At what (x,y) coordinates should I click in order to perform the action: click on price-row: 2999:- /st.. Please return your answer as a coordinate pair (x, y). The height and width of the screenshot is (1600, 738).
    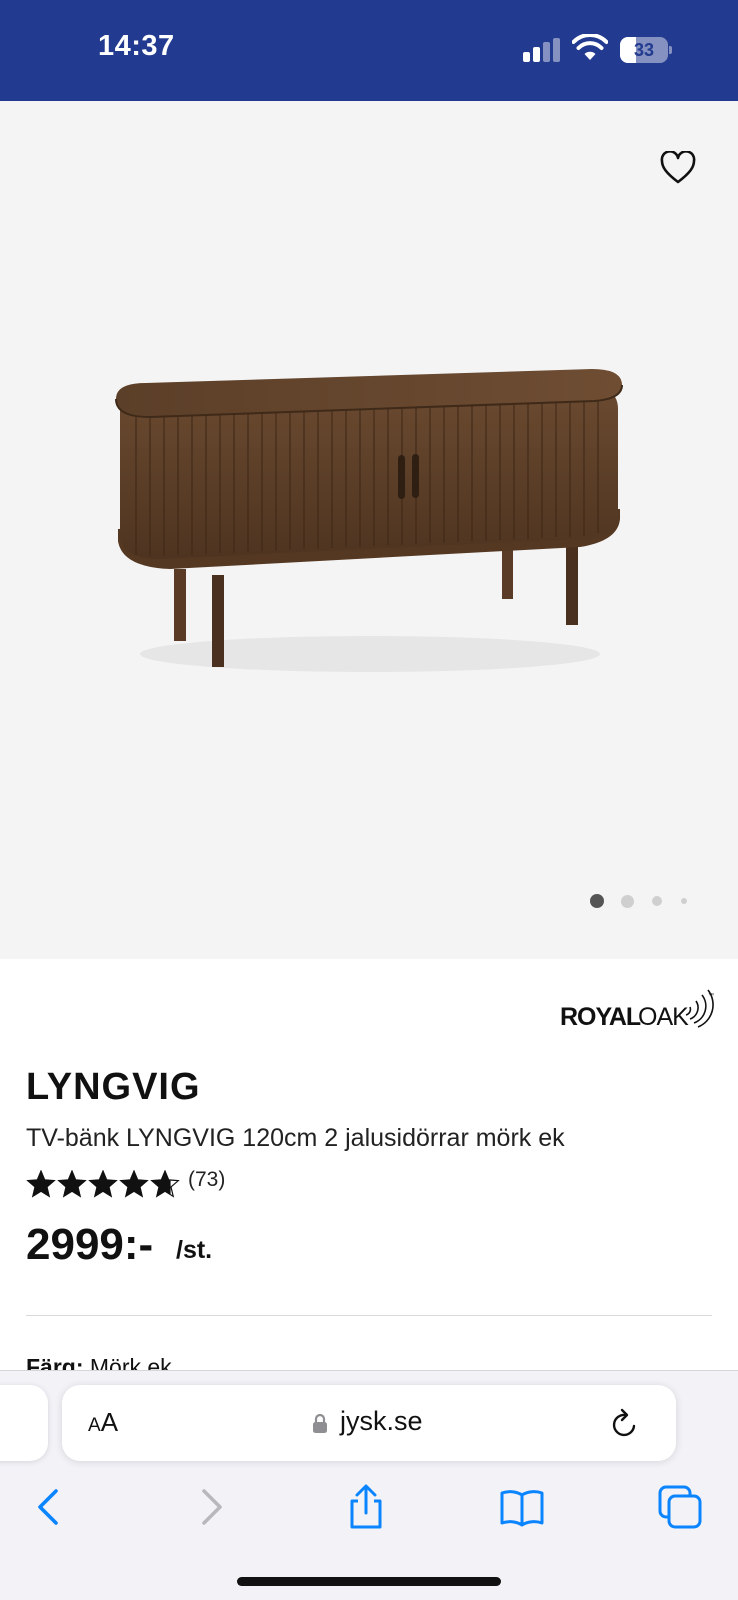
    Looking at the image, I should click on (226, 1248).